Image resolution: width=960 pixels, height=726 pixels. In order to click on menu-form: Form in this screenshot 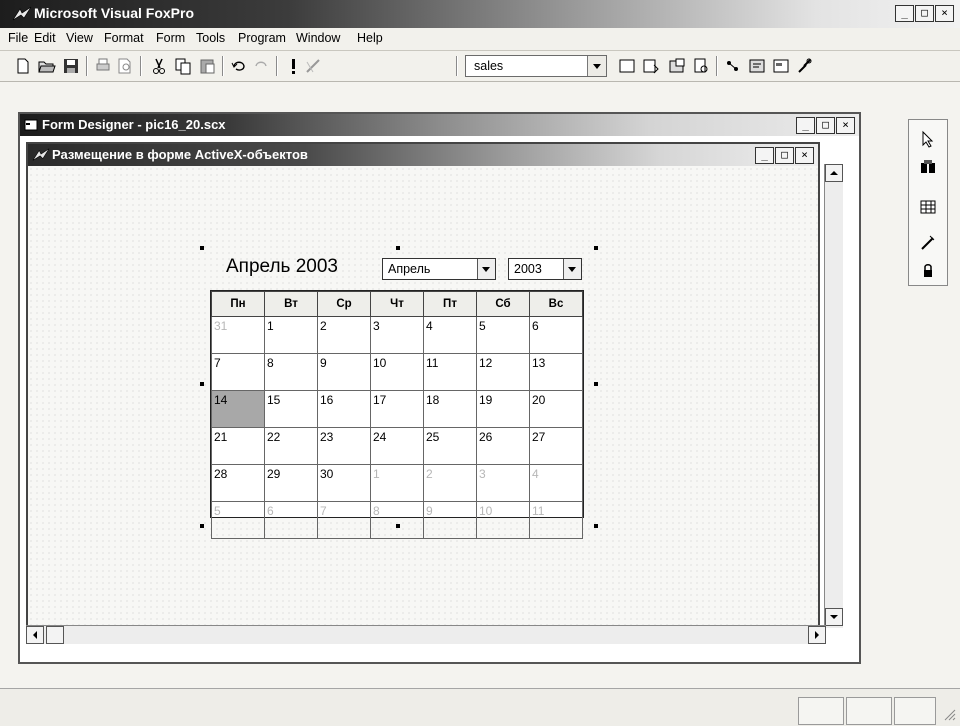, I will do `click(170, 38)`.